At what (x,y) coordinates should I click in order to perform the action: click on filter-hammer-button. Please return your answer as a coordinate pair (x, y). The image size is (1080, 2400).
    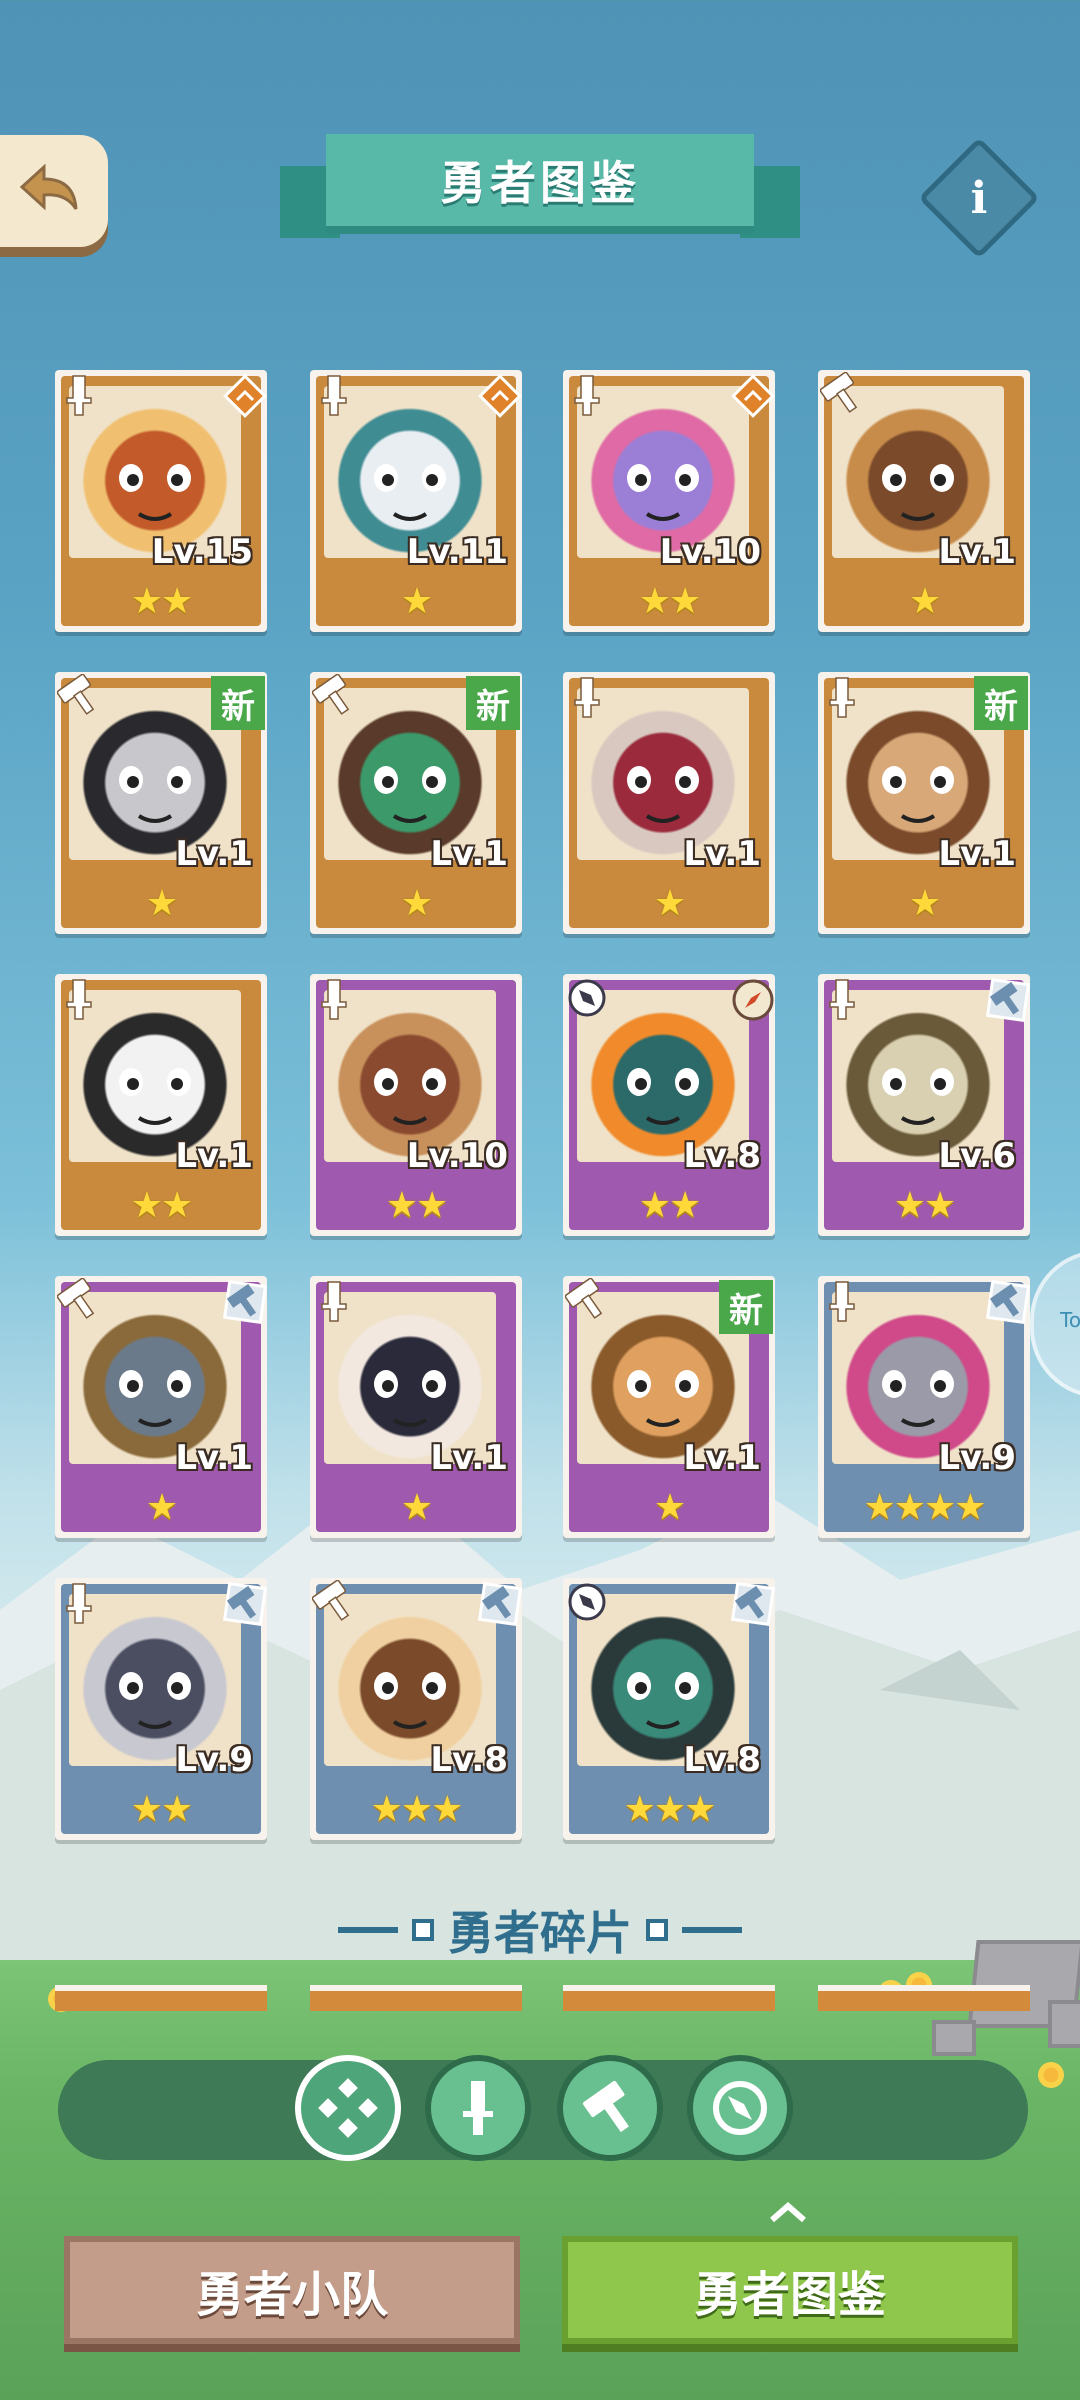
    Looking at the image, I should click on (610, 2108).